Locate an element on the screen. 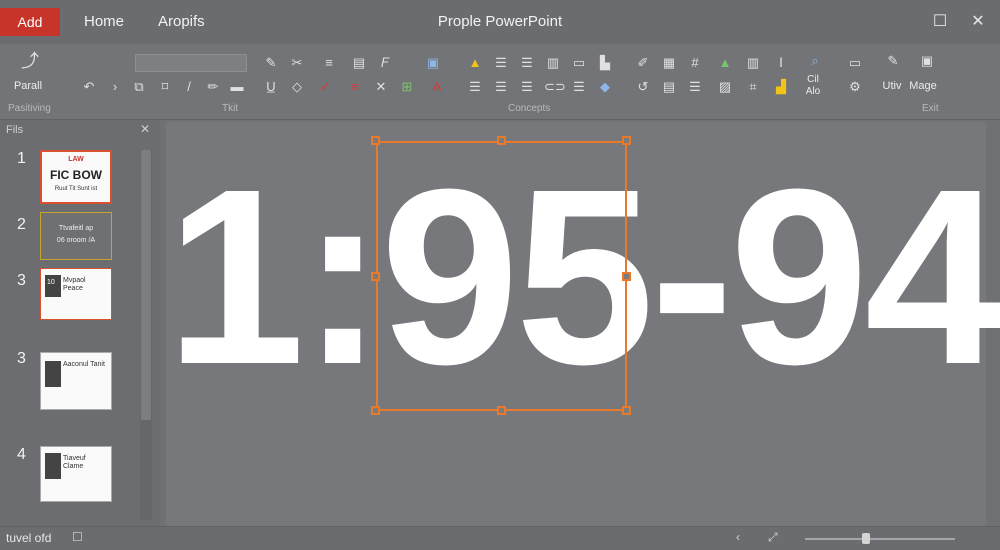 The width and height of the screenshot is (1000, 550). resize-handle-bottom is located at coordinates (501, 410).